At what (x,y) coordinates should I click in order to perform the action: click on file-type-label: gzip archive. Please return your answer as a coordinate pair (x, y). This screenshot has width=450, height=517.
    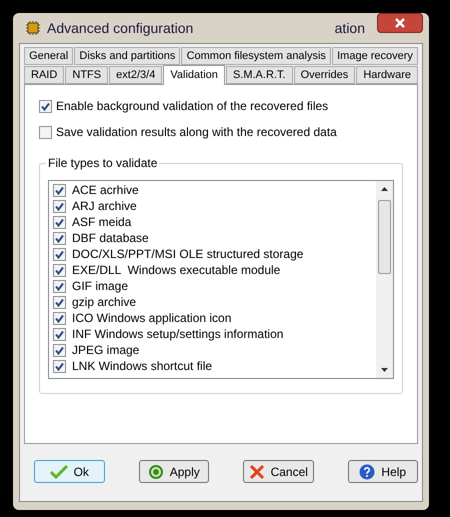
    Looking at the image, I should click on (104, 302).